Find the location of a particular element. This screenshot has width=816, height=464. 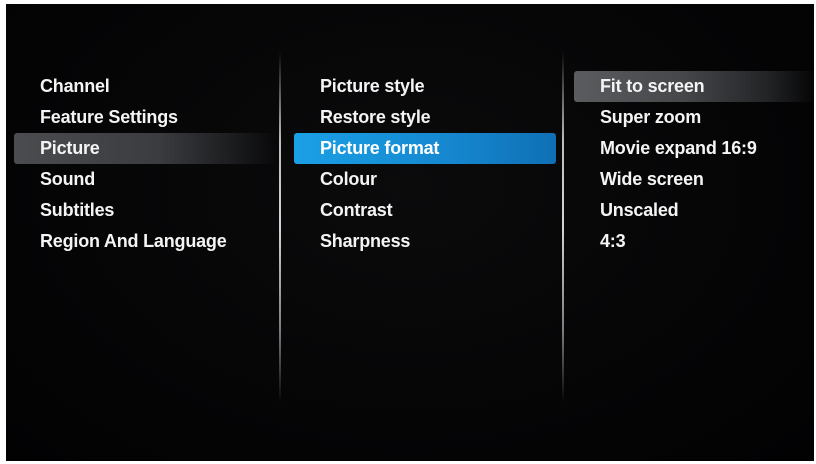

option-label: Super zoom is located at coordinates (651, 117).